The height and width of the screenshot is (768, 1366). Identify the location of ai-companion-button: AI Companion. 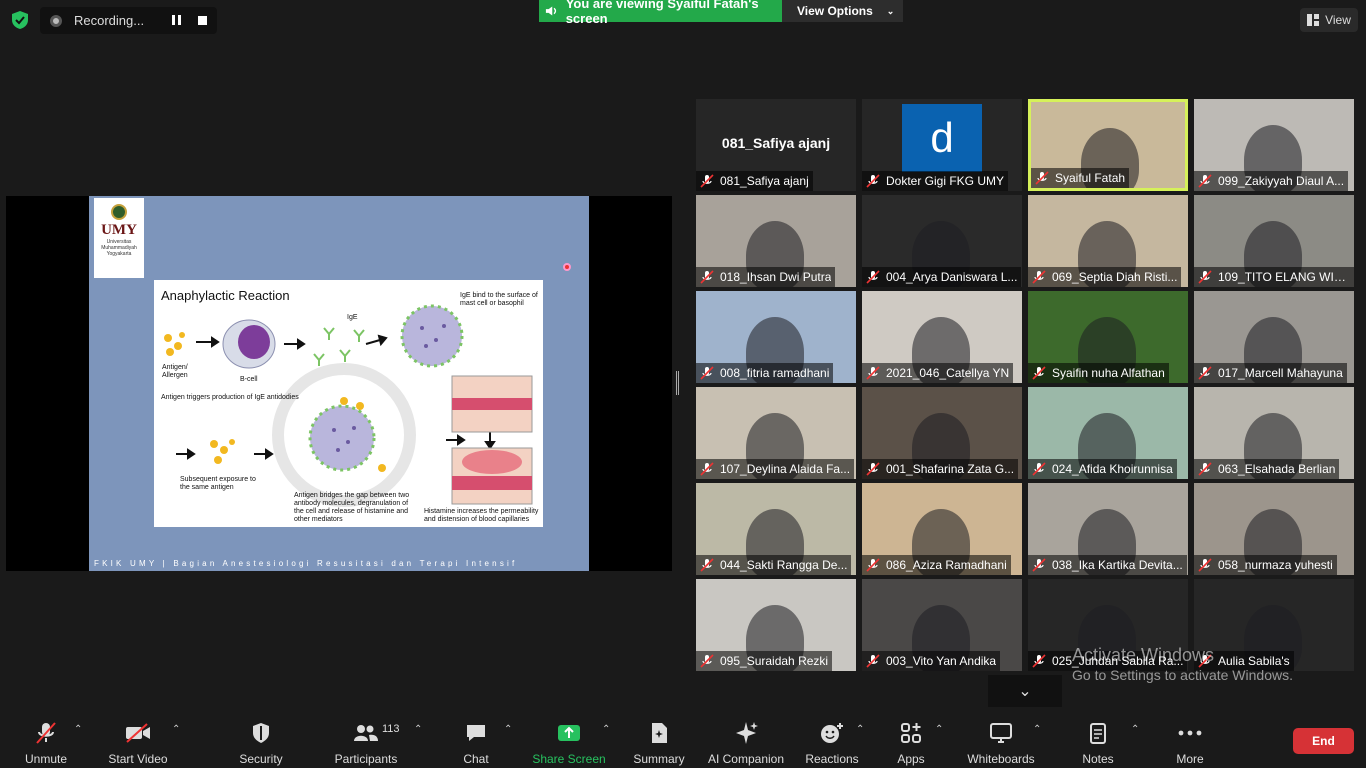
(746, 740).